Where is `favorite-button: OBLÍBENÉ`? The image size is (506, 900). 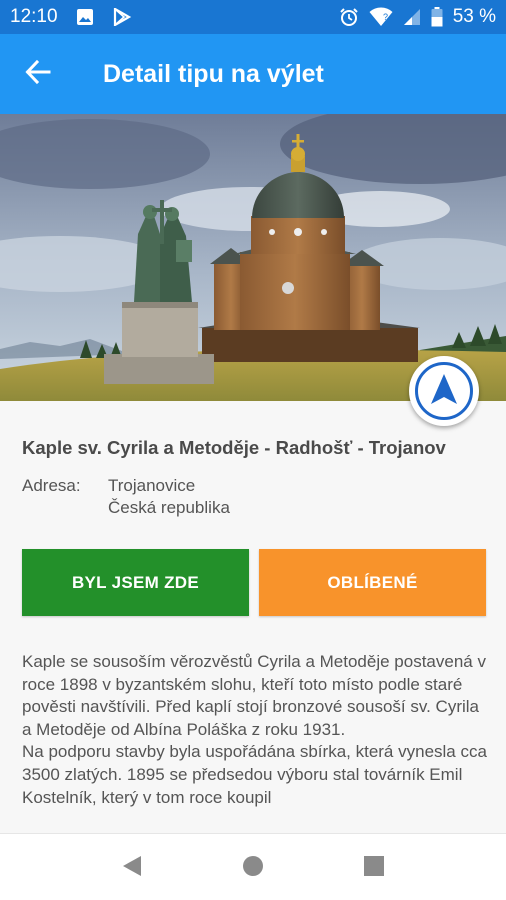
favorite-button: OBLÍBENÉ is located at coordinates (372, 582).